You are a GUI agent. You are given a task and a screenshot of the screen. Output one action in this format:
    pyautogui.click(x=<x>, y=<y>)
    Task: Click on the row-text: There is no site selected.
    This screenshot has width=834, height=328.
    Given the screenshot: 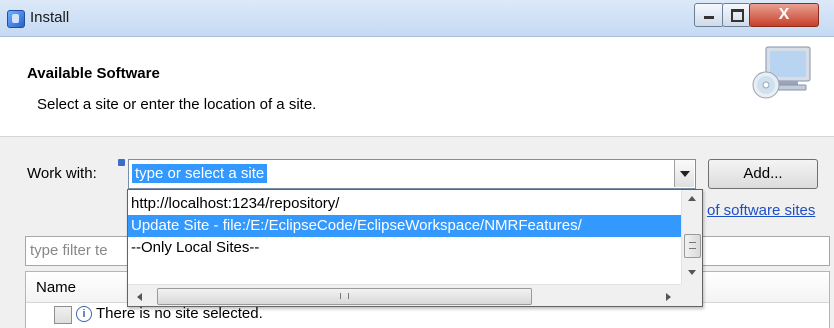 What is the action you would take?
    pyautogui.click(x=179, y=313)
    